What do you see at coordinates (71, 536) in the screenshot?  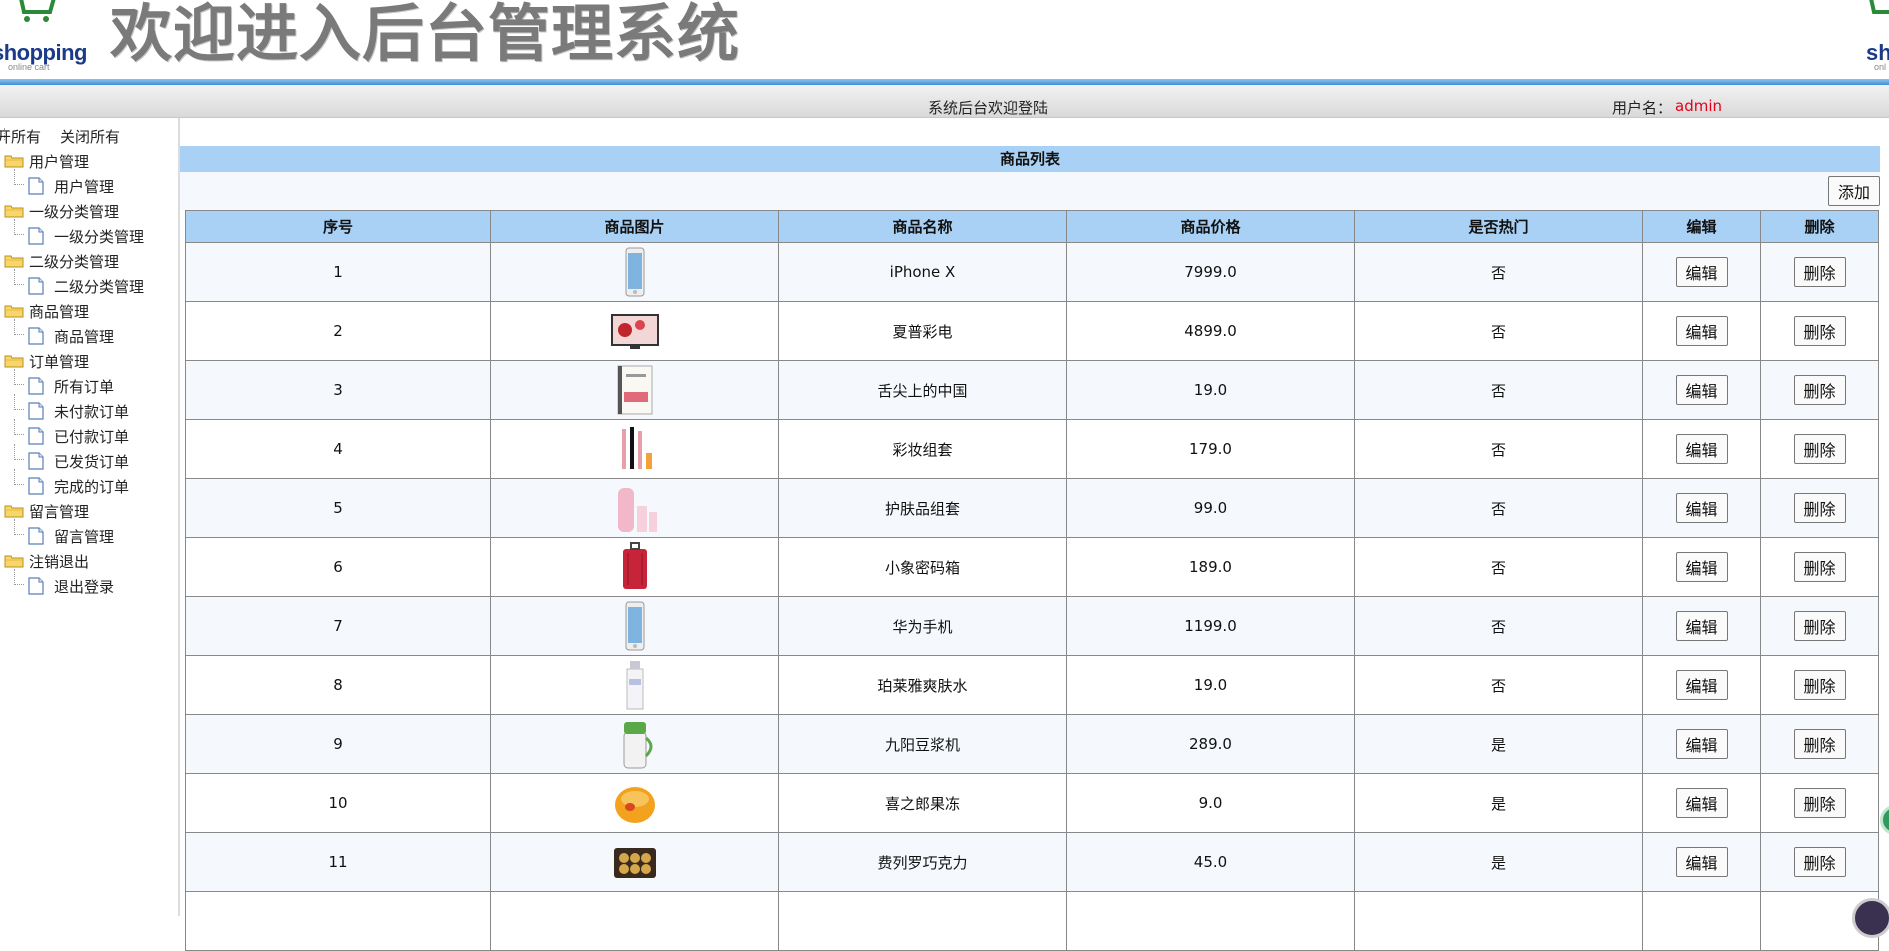 I see `sidebar-item-5-0: 留言管理` at bounding box center [71, 536].